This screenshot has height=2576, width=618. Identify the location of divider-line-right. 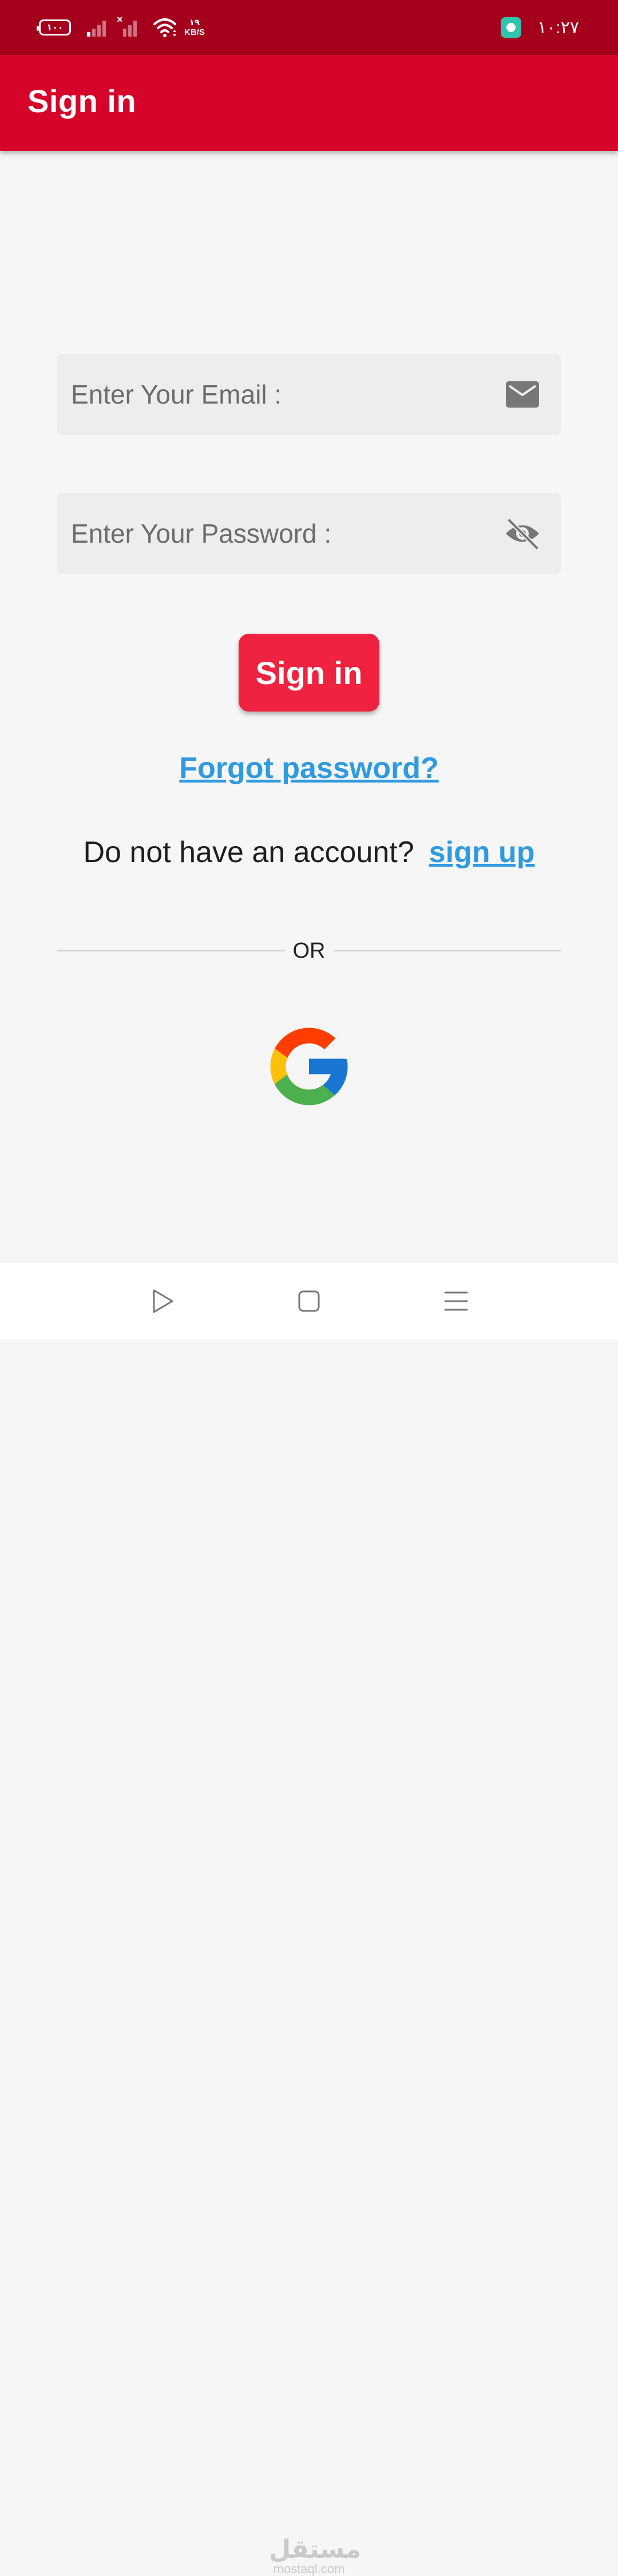
(447, 950).